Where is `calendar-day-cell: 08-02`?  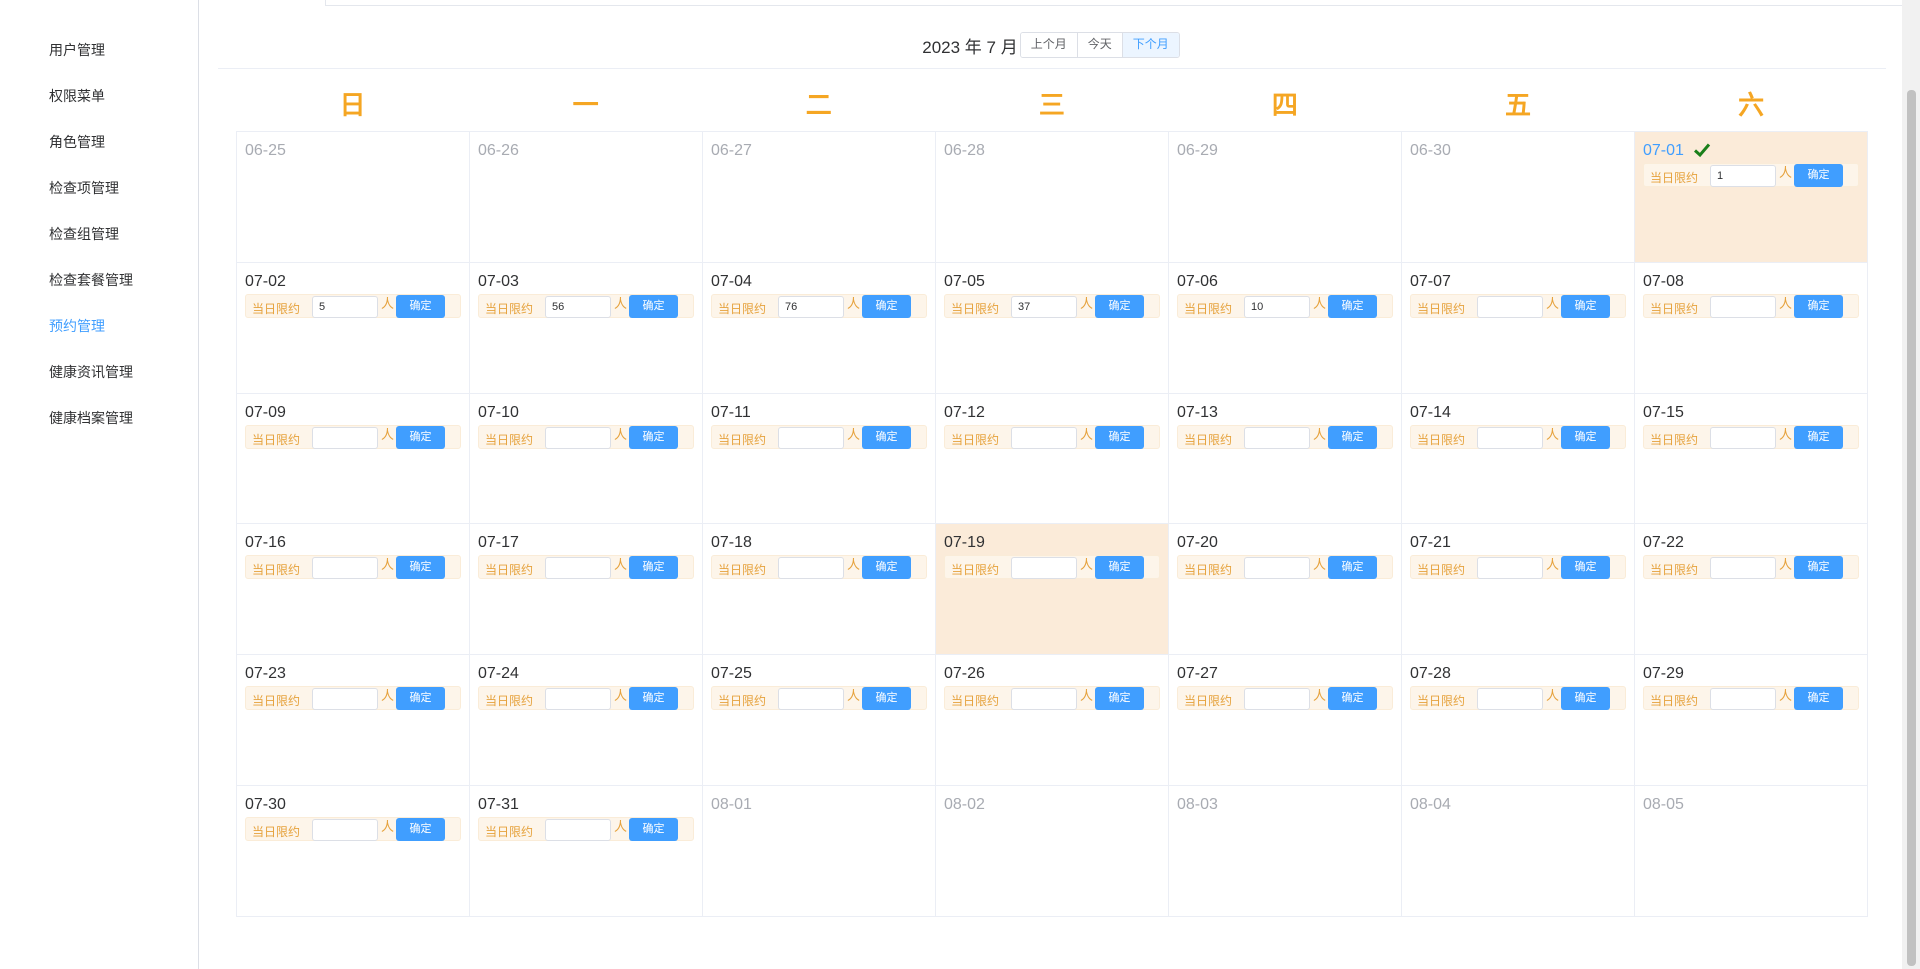
calendar-day-cell: 08-02 is located at coordinates (1052, 851).